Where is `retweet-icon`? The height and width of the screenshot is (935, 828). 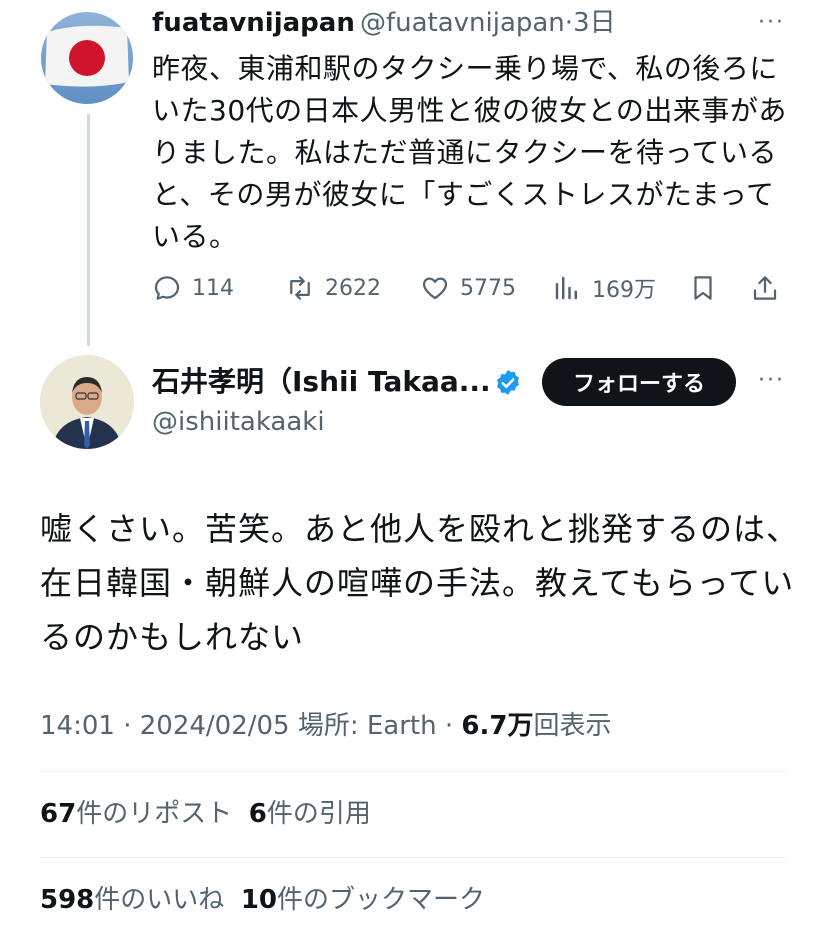 retweet-icon is located at coordinates (300, 288).